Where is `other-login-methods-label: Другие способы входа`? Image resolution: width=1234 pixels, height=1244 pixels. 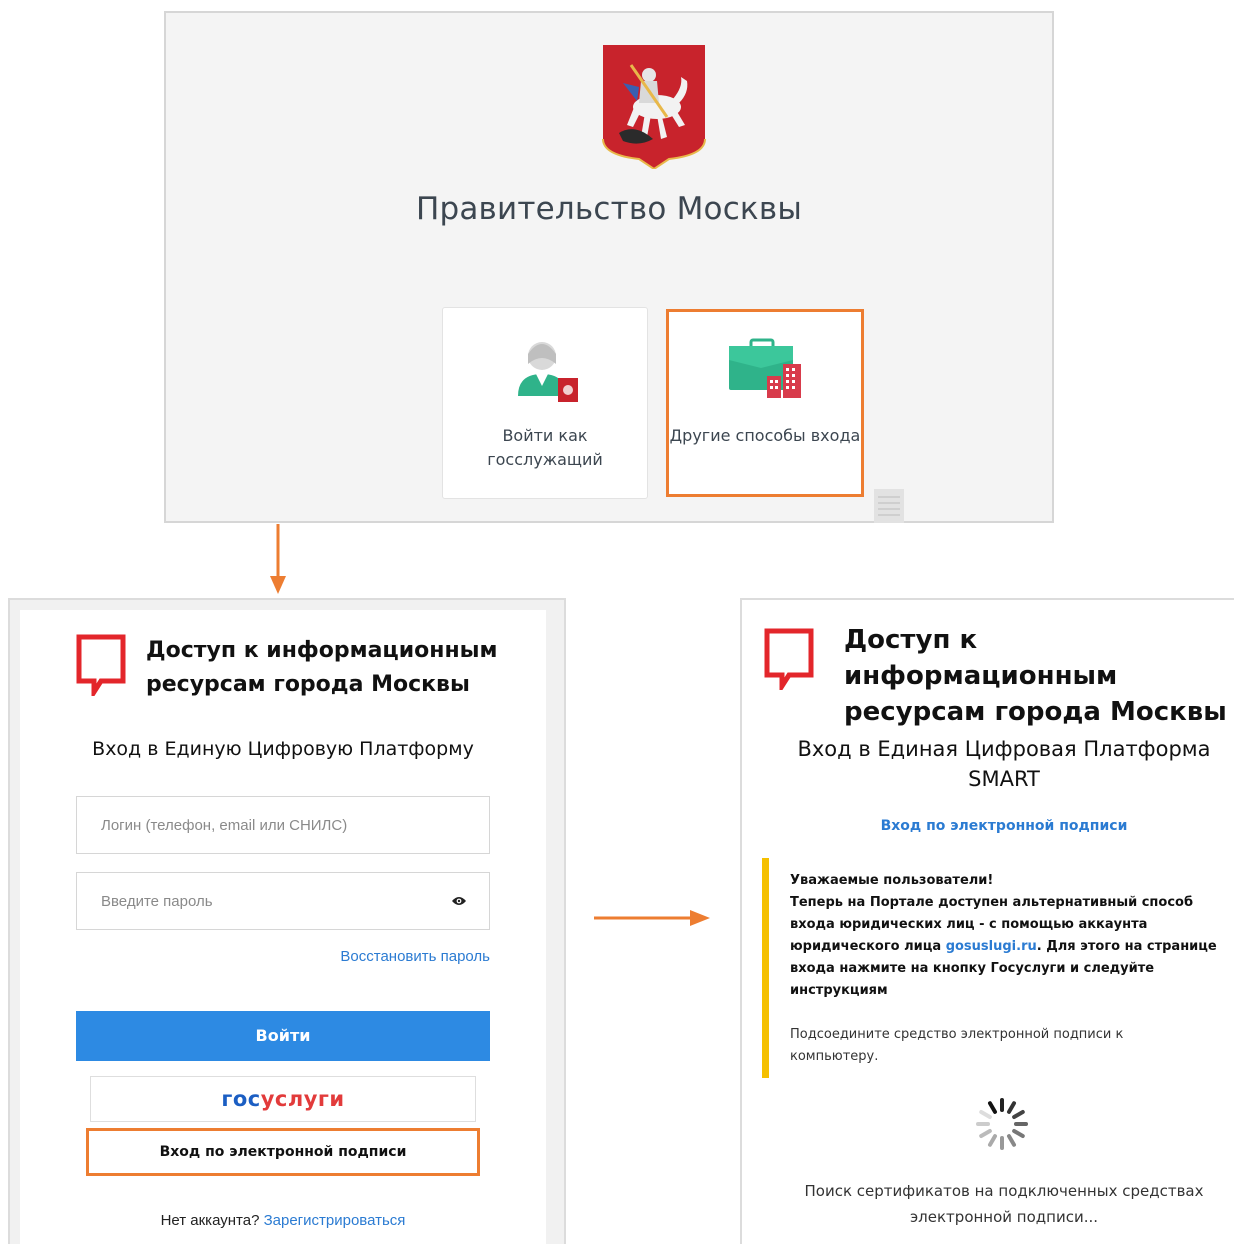 other-login-methods-label: Другие способы входа is located at coordinates (765, 435).